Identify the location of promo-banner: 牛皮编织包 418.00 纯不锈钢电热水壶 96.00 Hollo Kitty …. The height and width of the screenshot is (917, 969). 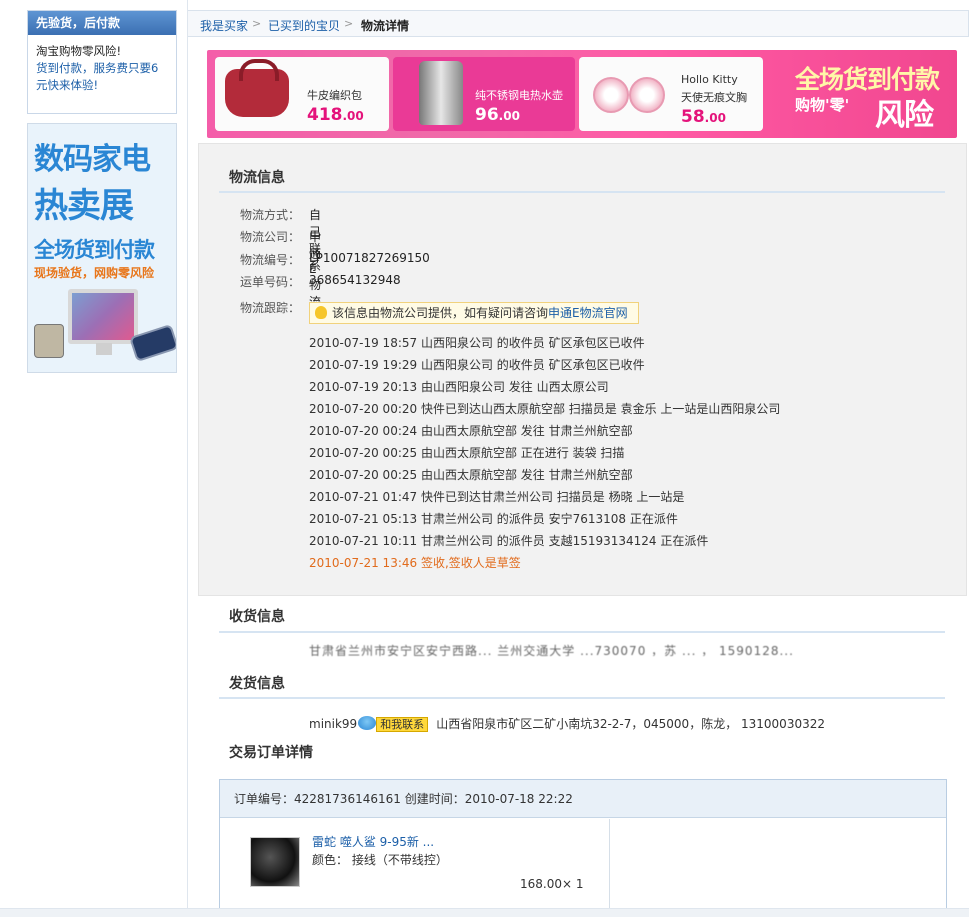
(582, 94).